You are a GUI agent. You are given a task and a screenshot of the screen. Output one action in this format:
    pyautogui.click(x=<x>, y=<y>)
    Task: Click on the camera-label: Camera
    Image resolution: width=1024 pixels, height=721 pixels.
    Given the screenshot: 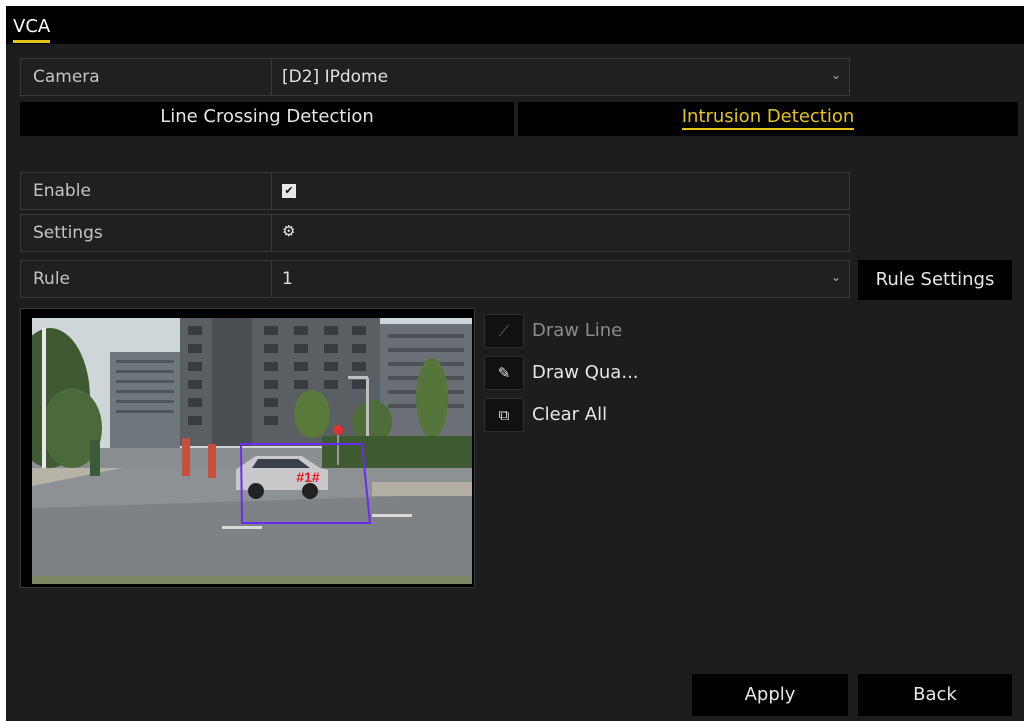 What is the action you would take?
    pyautogui.click(x=66, y=77)
    